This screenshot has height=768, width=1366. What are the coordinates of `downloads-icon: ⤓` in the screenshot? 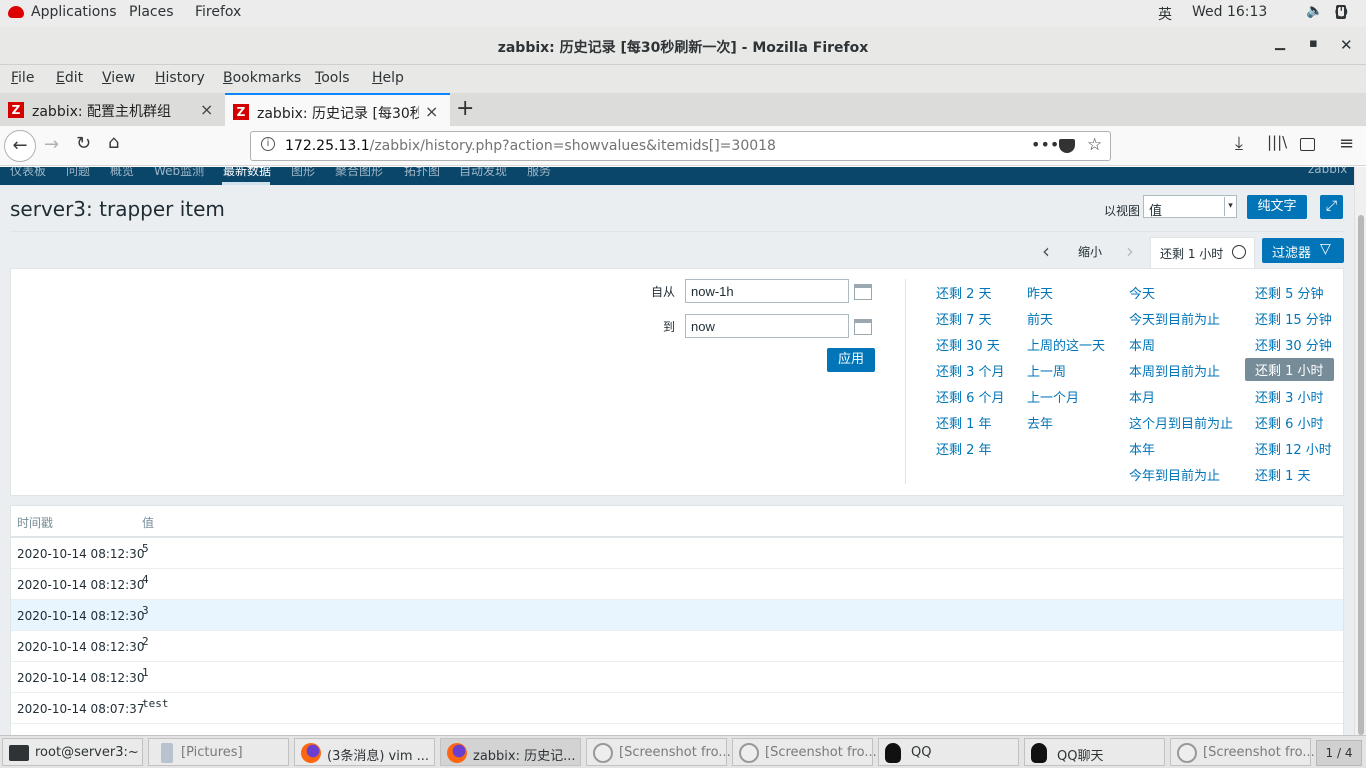 It's located at (1239, 143).